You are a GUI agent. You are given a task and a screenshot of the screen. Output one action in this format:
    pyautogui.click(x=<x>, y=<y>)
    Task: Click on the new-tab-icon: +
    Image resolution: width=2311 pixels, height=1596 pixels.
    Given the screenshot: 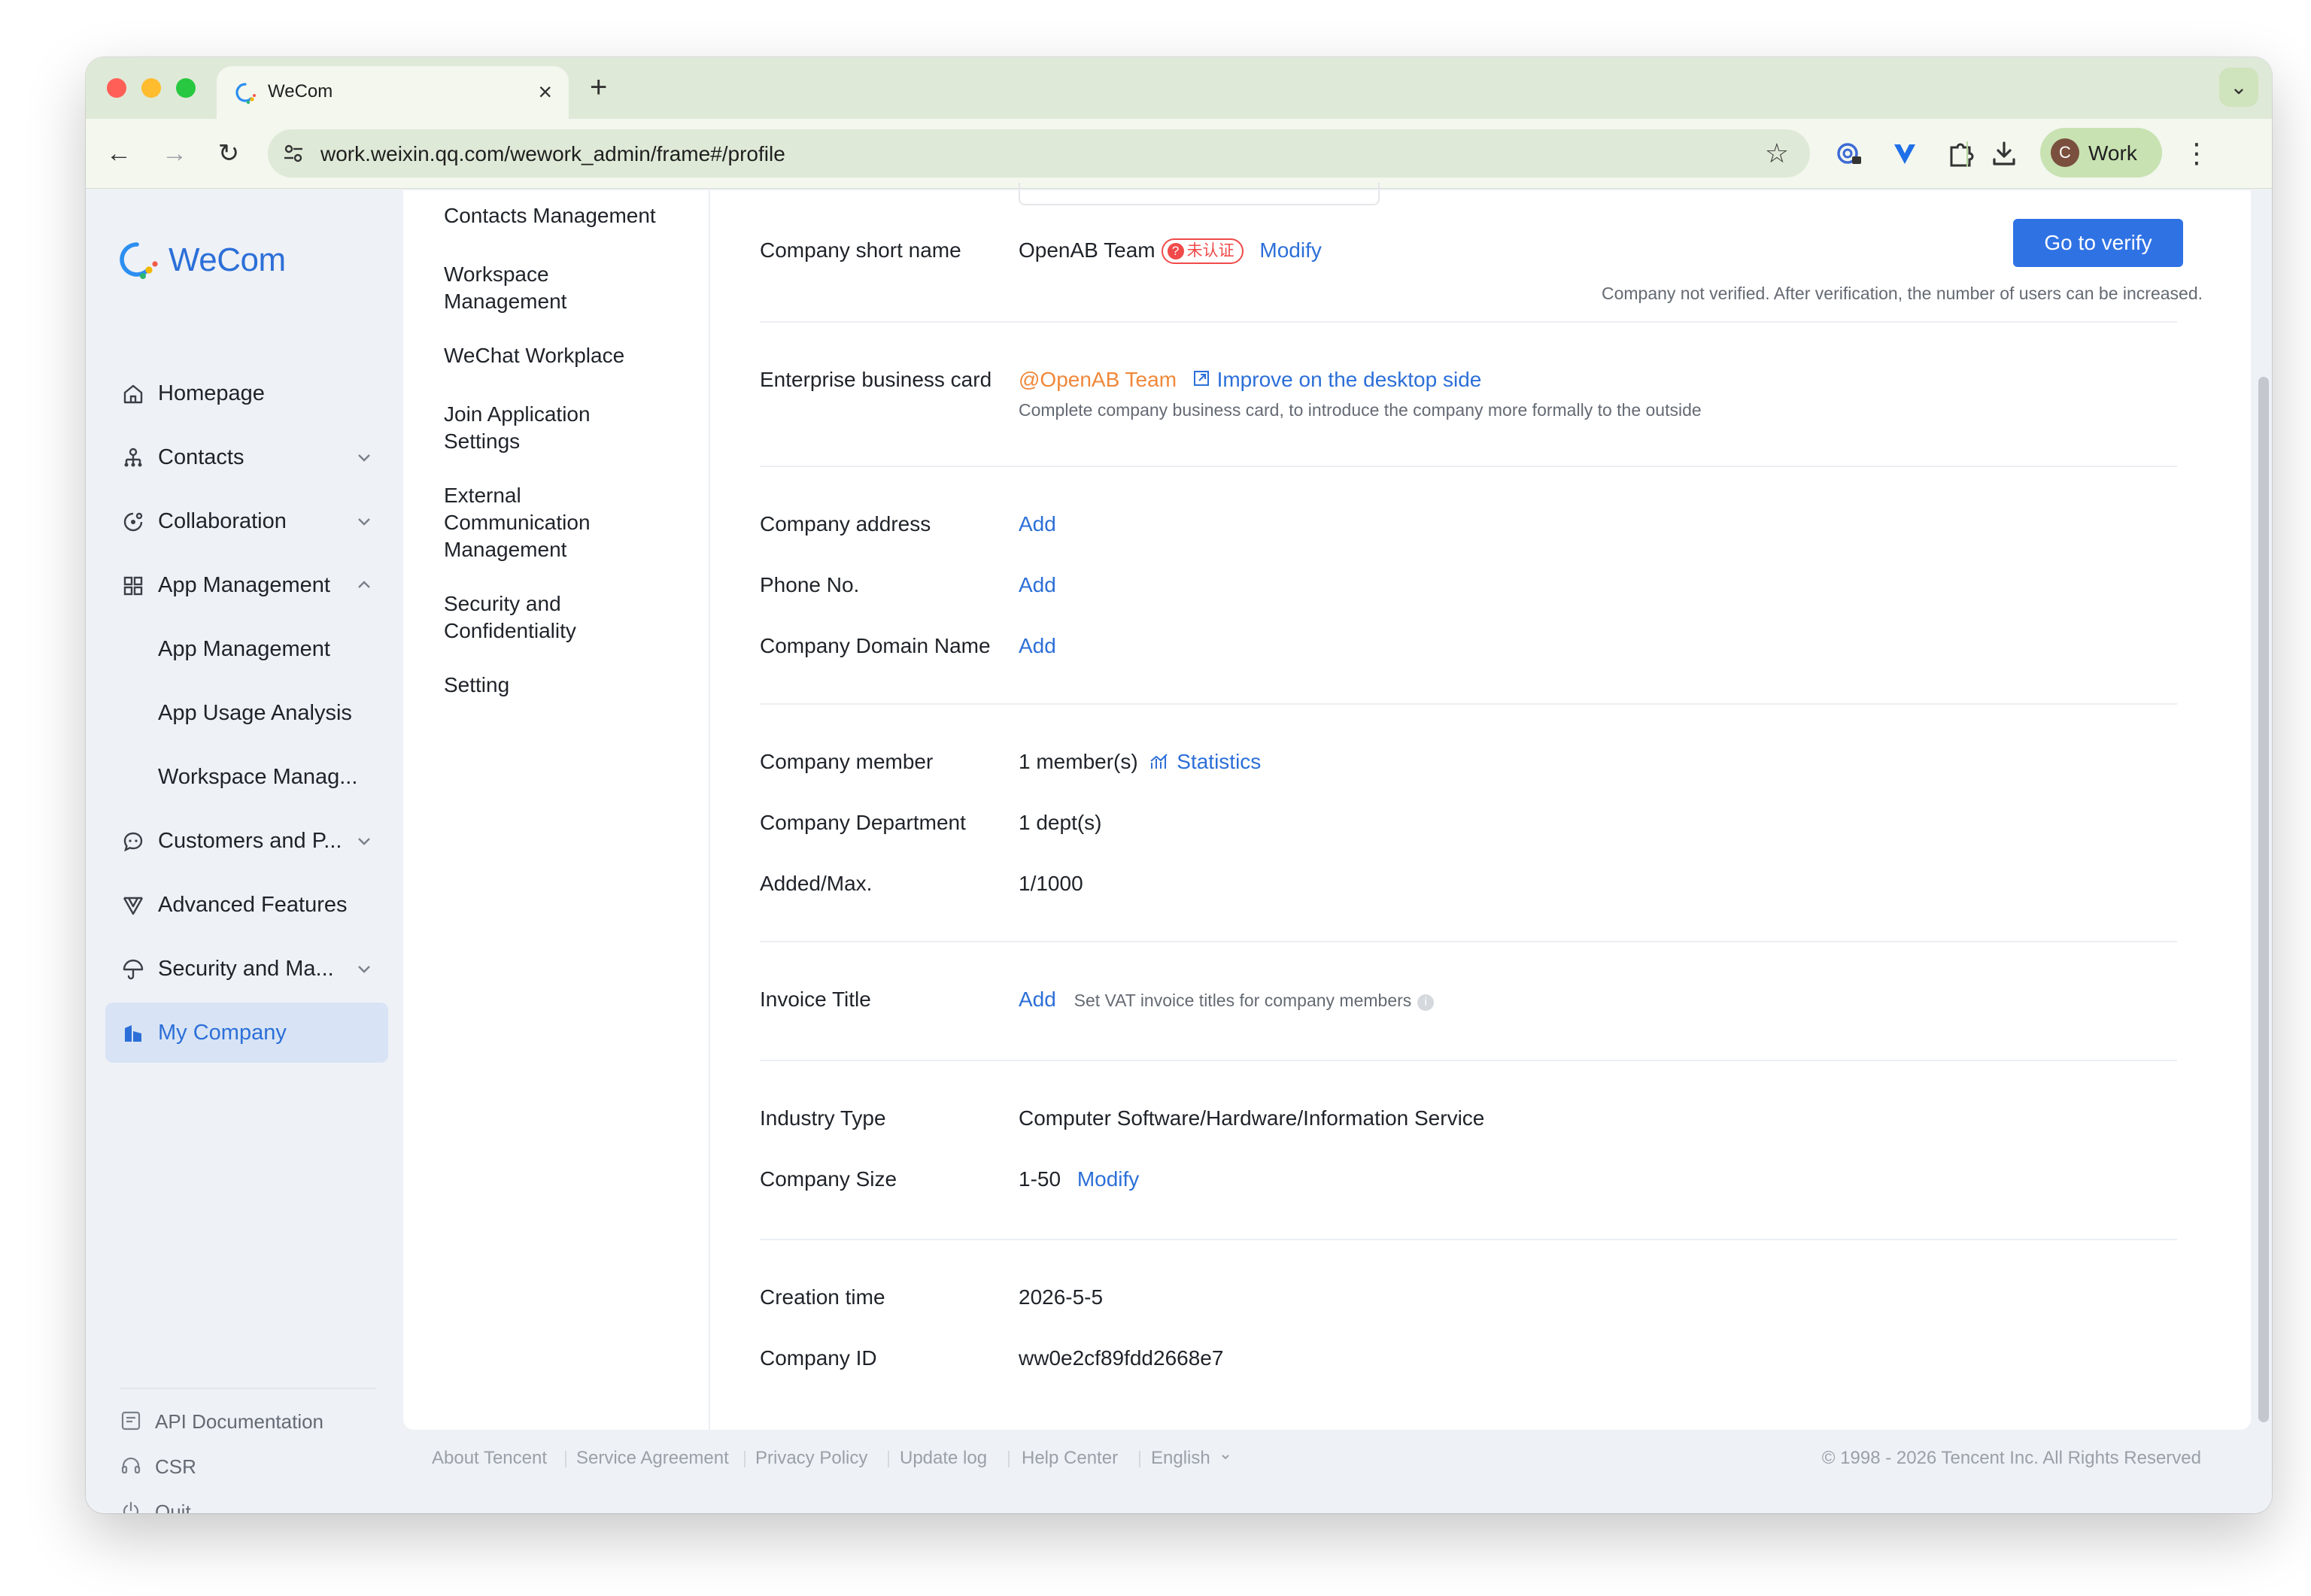 What is the action you would take?
    pyautogui.click(x=598, y=87)
    